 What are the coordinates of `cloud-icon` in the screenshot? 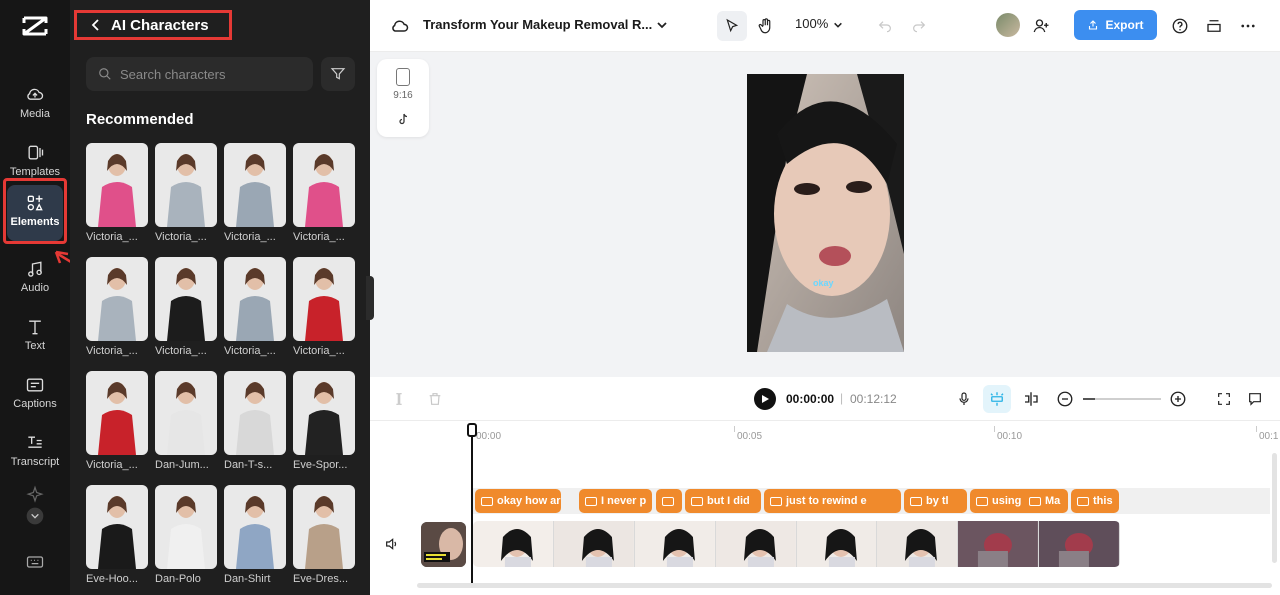 It's located at (400, 26).